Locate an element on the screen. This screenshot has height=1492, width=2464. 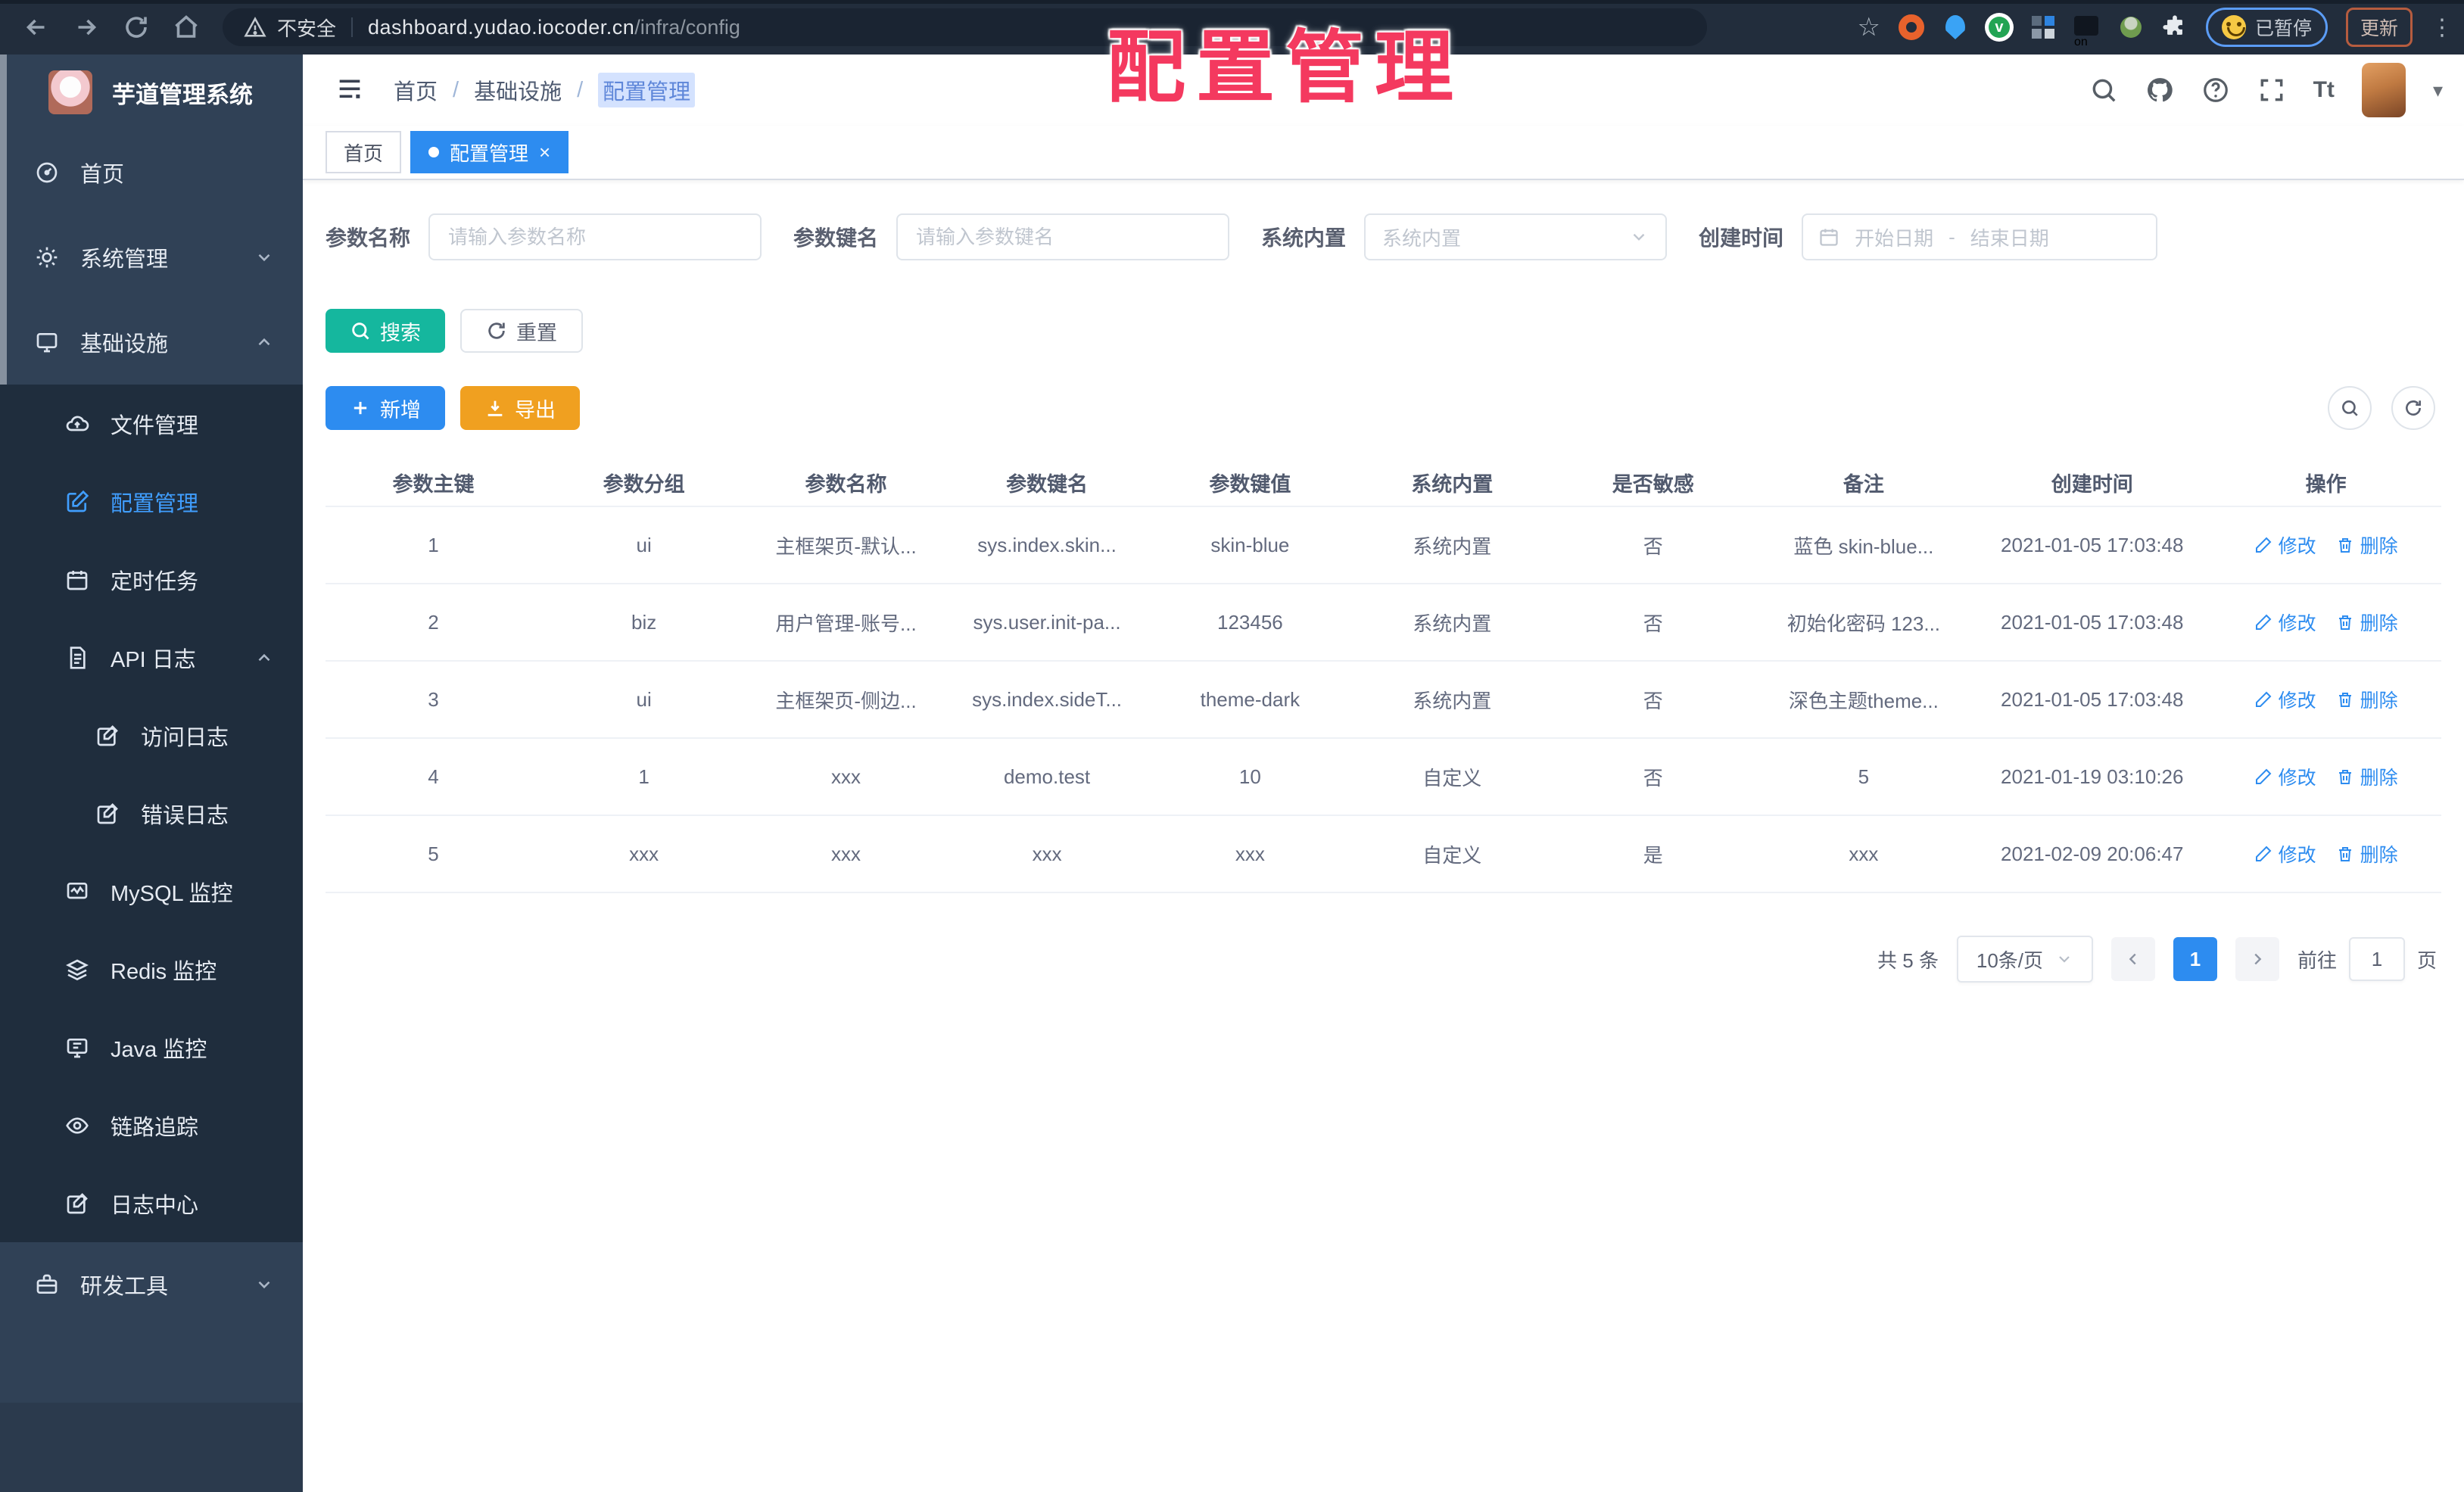
sidebar-item-home: 首页 is located at coordinates (151, 172).